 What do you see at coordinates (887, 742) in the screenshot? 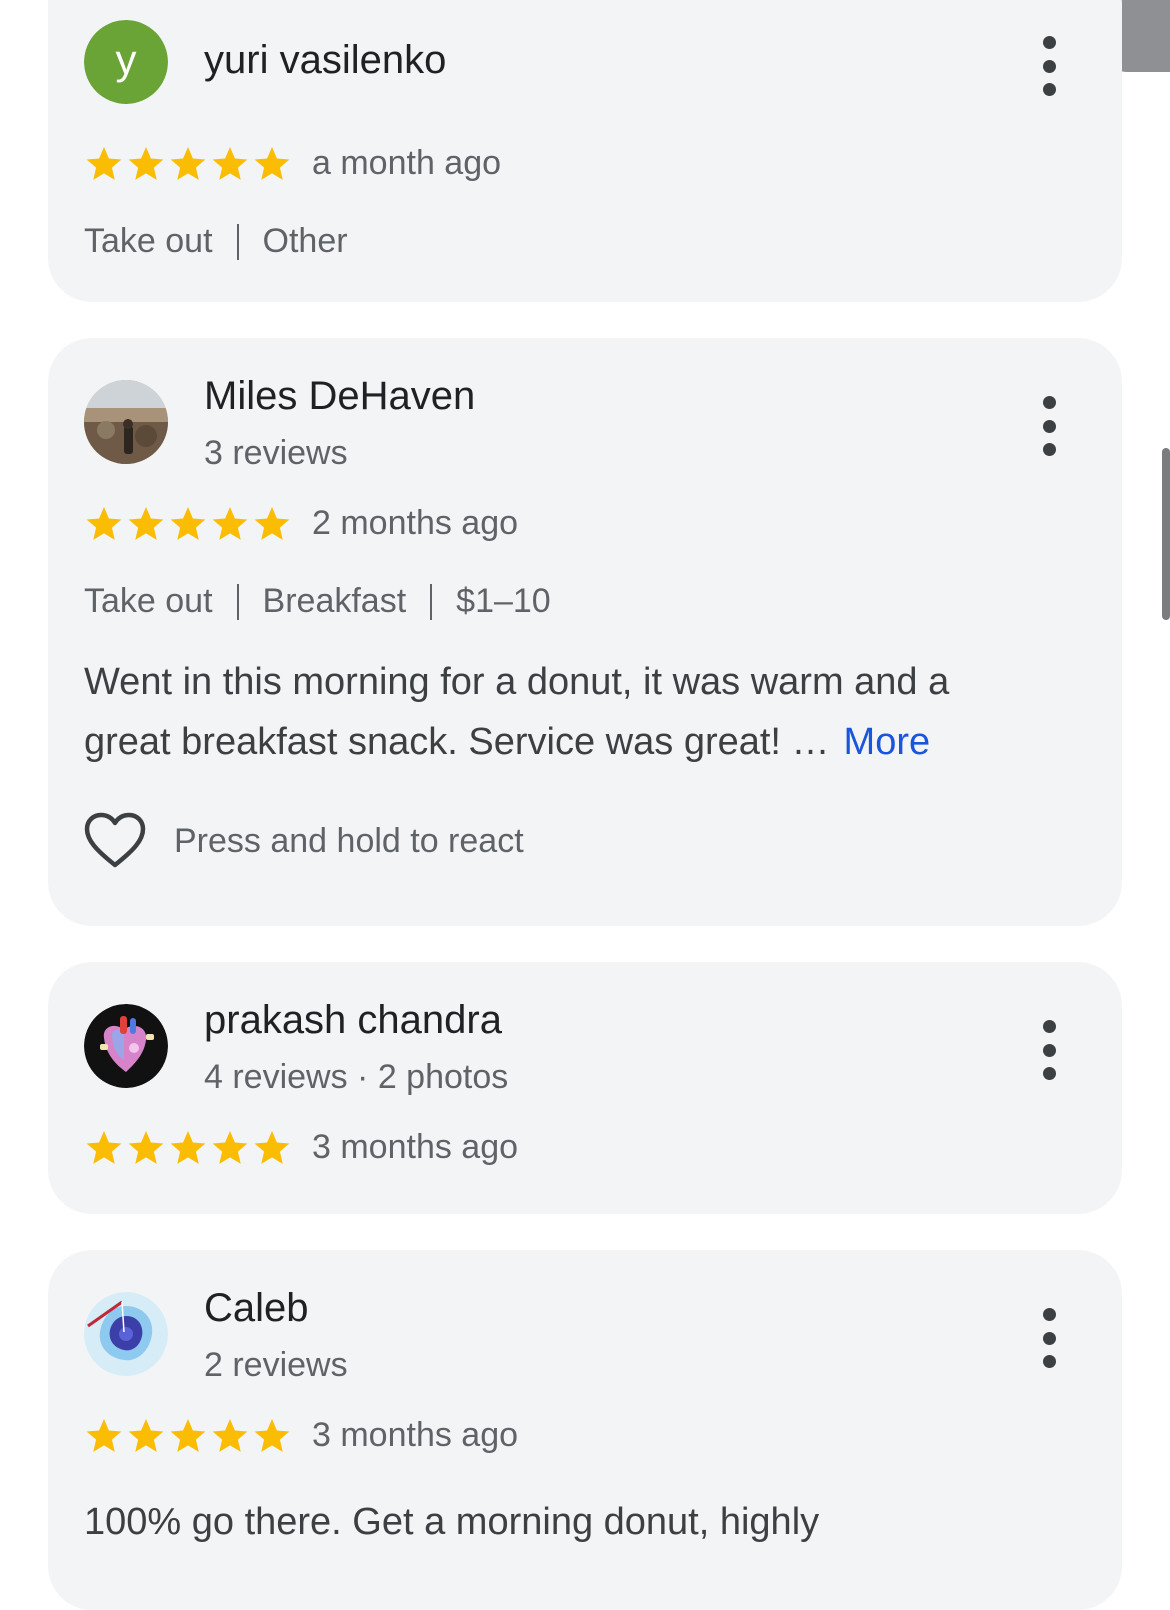
I see `more-link: More` at bounding box center [887, 742].